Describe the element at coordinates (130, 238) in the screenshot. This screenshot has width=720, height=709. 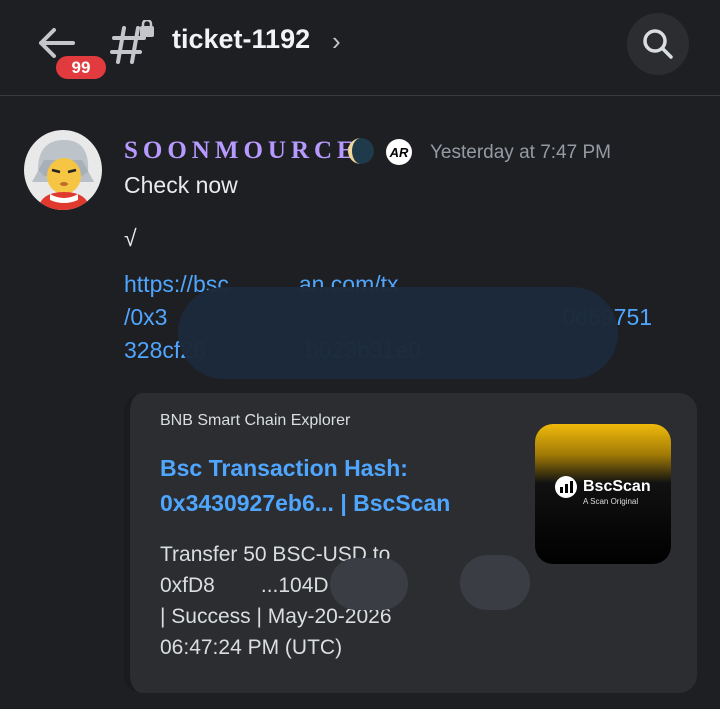
I see `message-check-mark: √` at that location.